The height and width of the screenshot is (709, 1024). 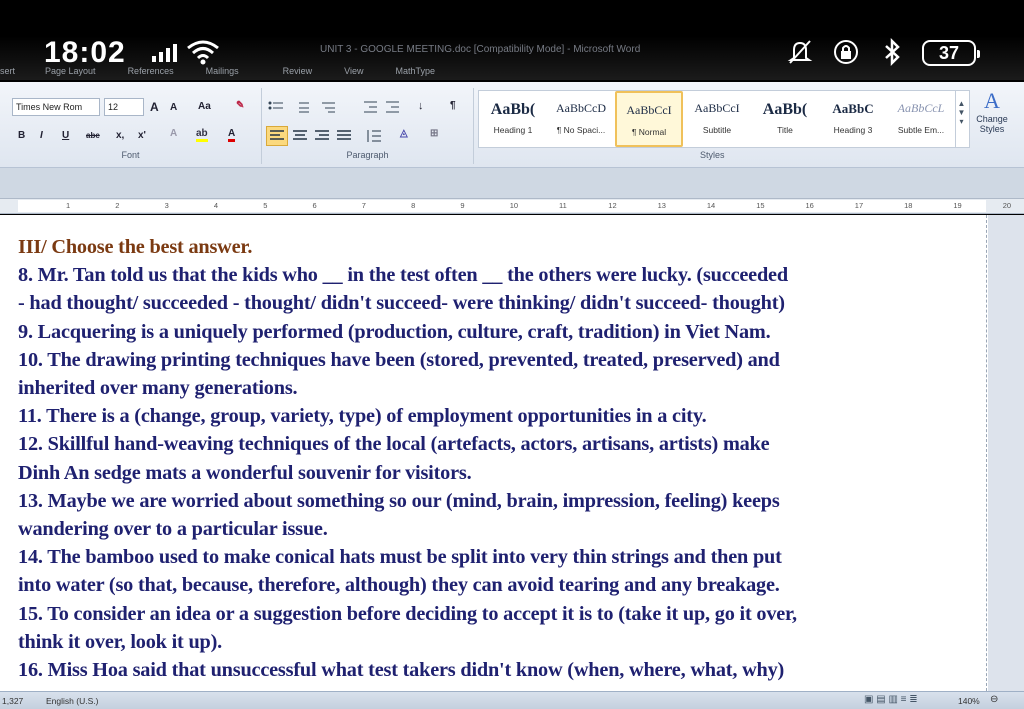 What do you see at coordinates (65, 135) in the screenshot?
I see `underline-button: U` at bounding box center [65, 135].